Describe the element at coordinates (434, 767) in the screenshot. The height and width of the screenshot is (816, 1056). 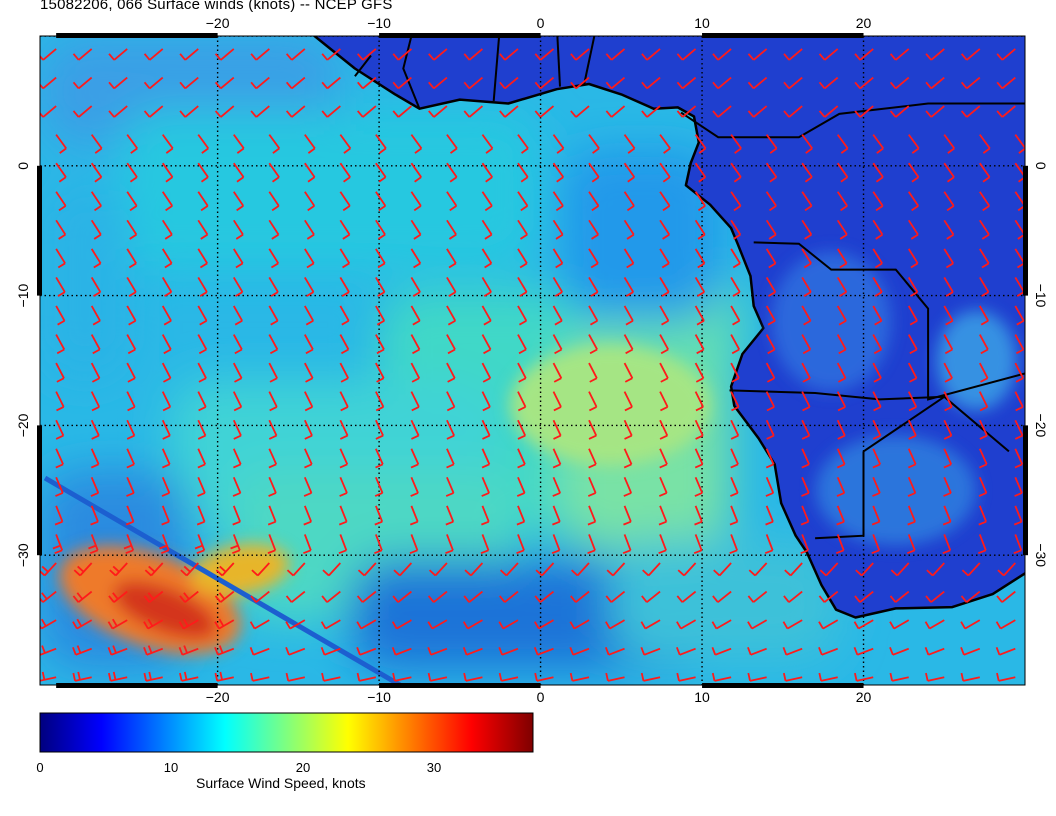
I see `colorbar-tick-30: 30` at that location.